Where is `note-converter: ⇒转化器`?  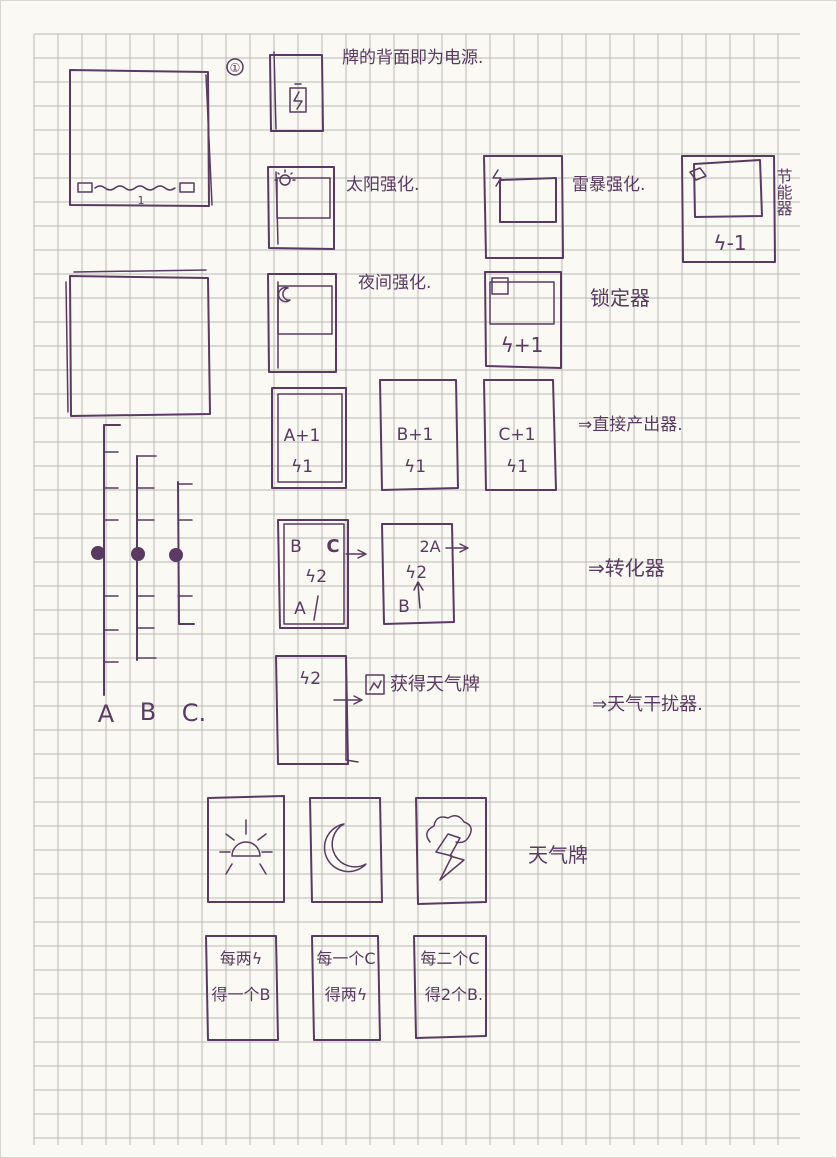
note-converter: ⇒转化器 is located at coordinates (626, 568).